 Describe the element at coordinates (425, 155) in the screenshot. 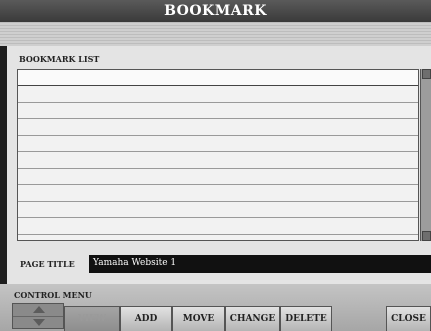

I see `list-scrollbar` at that location.